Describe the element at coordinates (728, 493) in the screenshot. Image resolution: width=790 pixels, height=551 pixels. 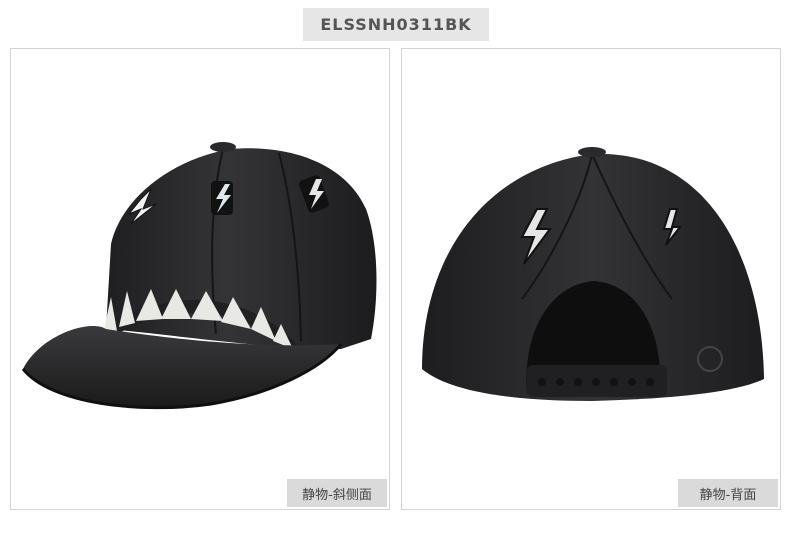
I see `back-view-caption: 静物-背面` at that location.